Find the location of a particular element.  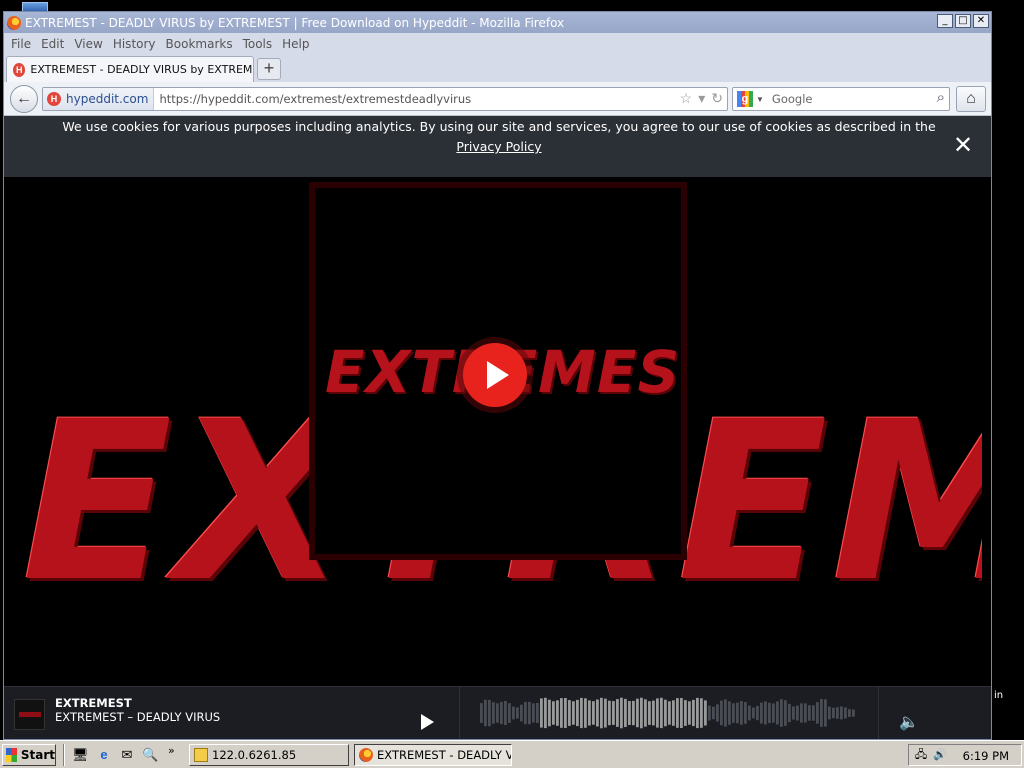

google-engine-icon: g is located at coordinates (745, 99).